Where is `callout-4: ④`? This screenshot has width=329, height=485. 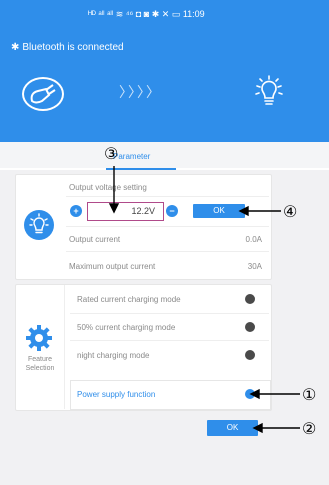
callout-4: ④ is located at coordinates (290, 211).